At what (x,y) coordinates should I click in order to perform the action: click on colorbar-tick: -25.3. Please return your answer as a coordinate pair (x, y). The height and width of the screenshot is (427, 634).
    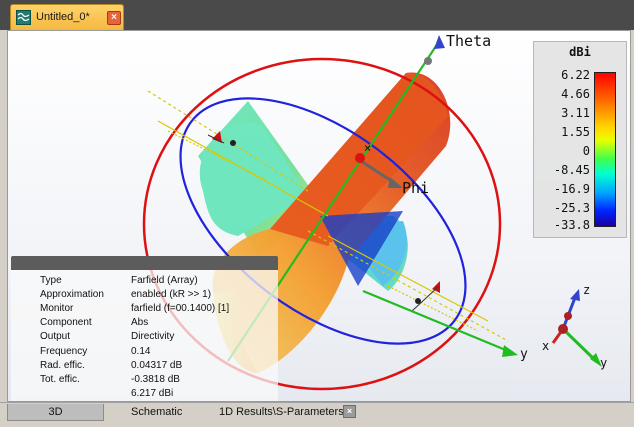
    Looking at the image, I should click on (571, 208).